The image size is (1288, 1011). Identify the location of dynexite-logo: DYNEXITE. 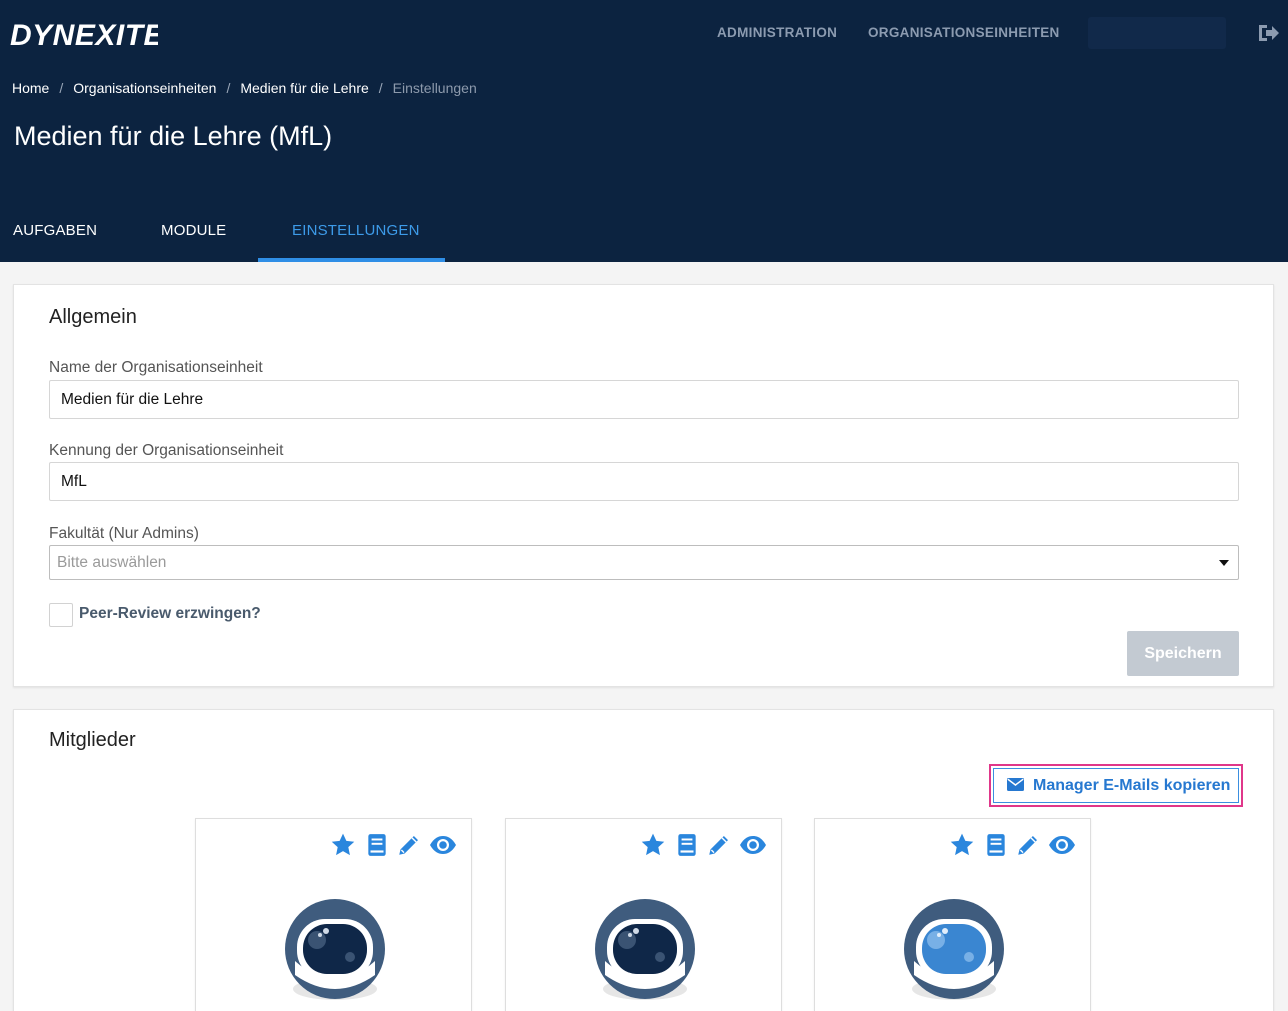
(83, 33).